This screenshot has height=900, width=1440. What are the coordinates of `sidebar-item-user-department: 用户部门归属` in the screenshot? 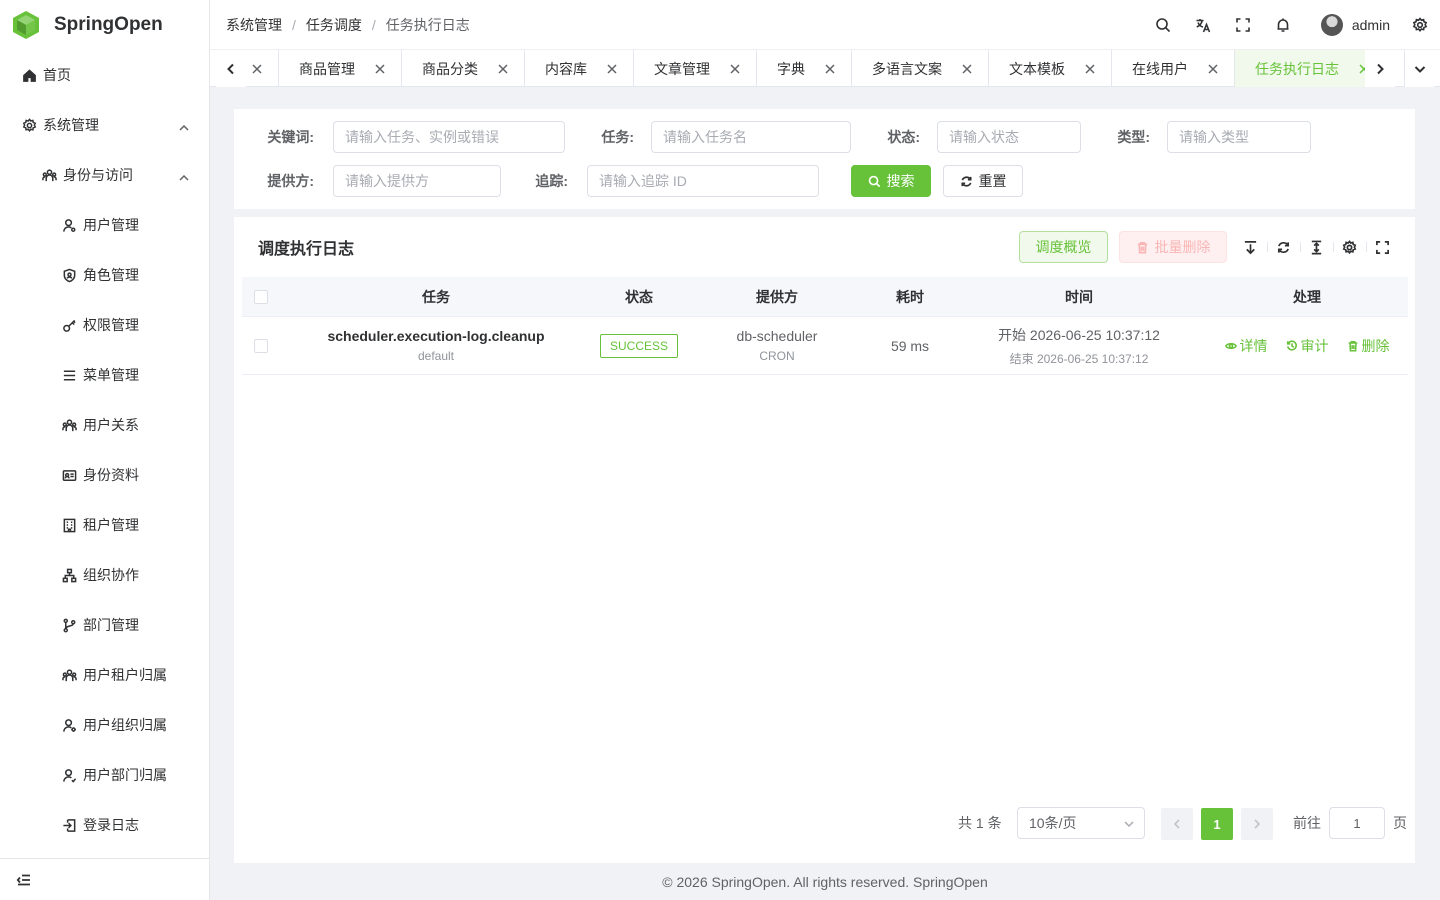 It's located at (104, 775).